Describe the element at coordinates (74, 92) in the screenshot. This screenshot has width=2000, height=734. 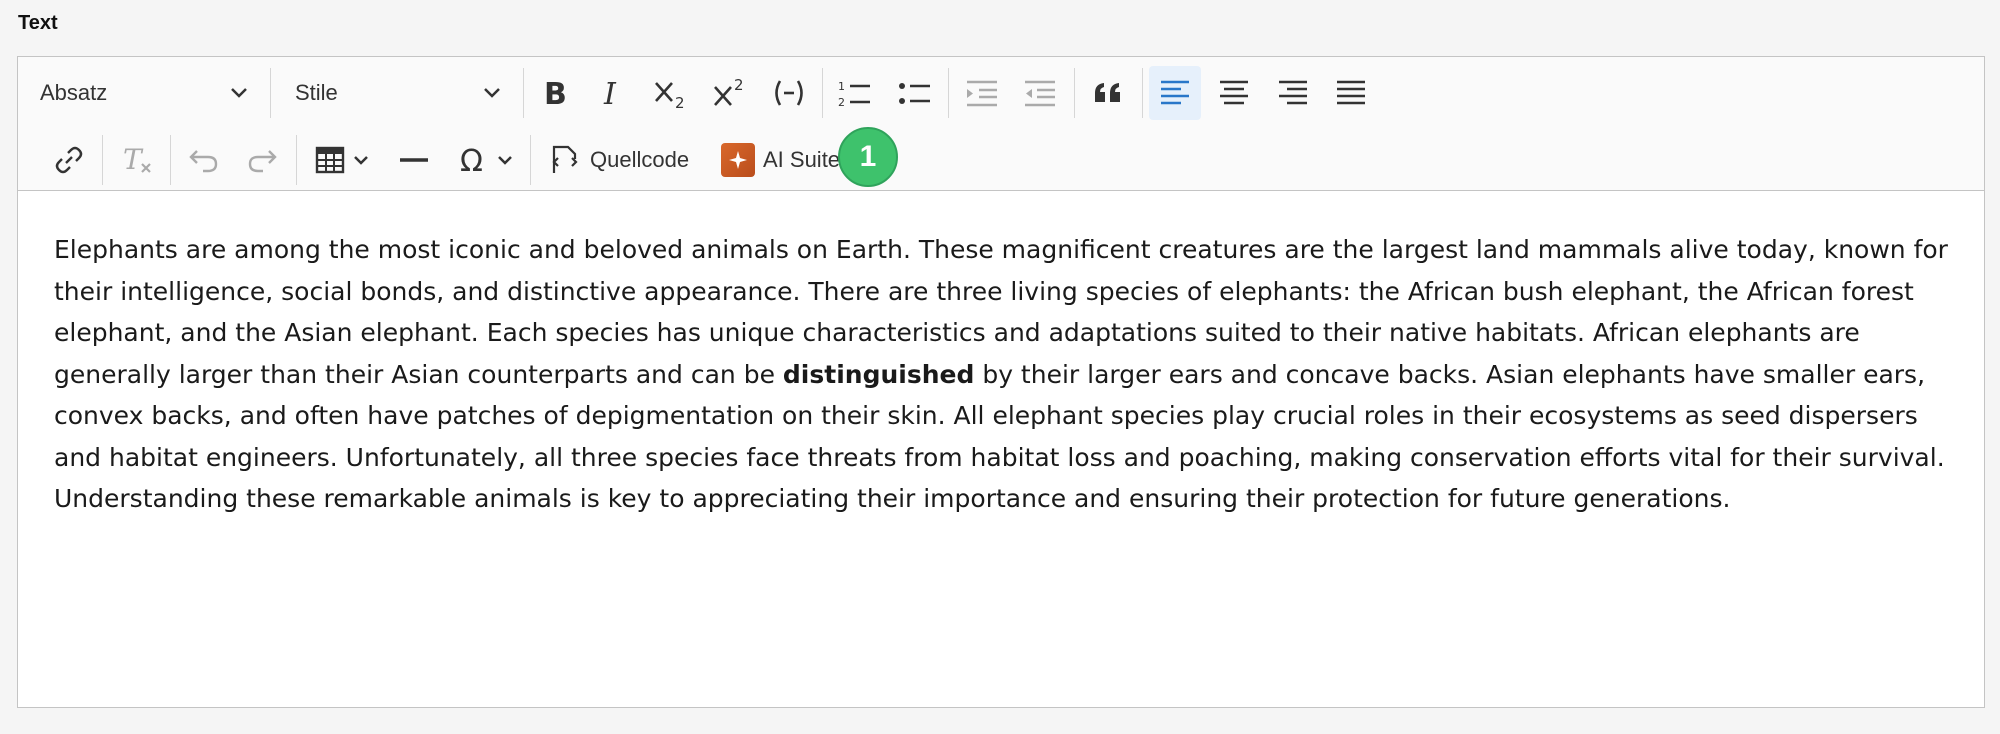
I see `paragraph-format-value: Absatz` at that location.